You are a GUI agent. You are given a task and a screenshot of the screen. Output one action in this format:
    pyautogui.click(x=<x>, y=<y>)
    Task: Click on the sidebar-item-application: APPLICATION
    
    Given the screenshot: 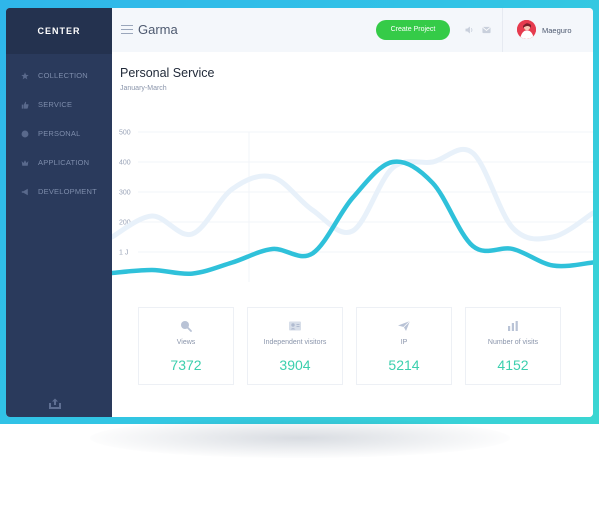 What is the action you would take?
    pyautogui.click(x=59, y=162)
    